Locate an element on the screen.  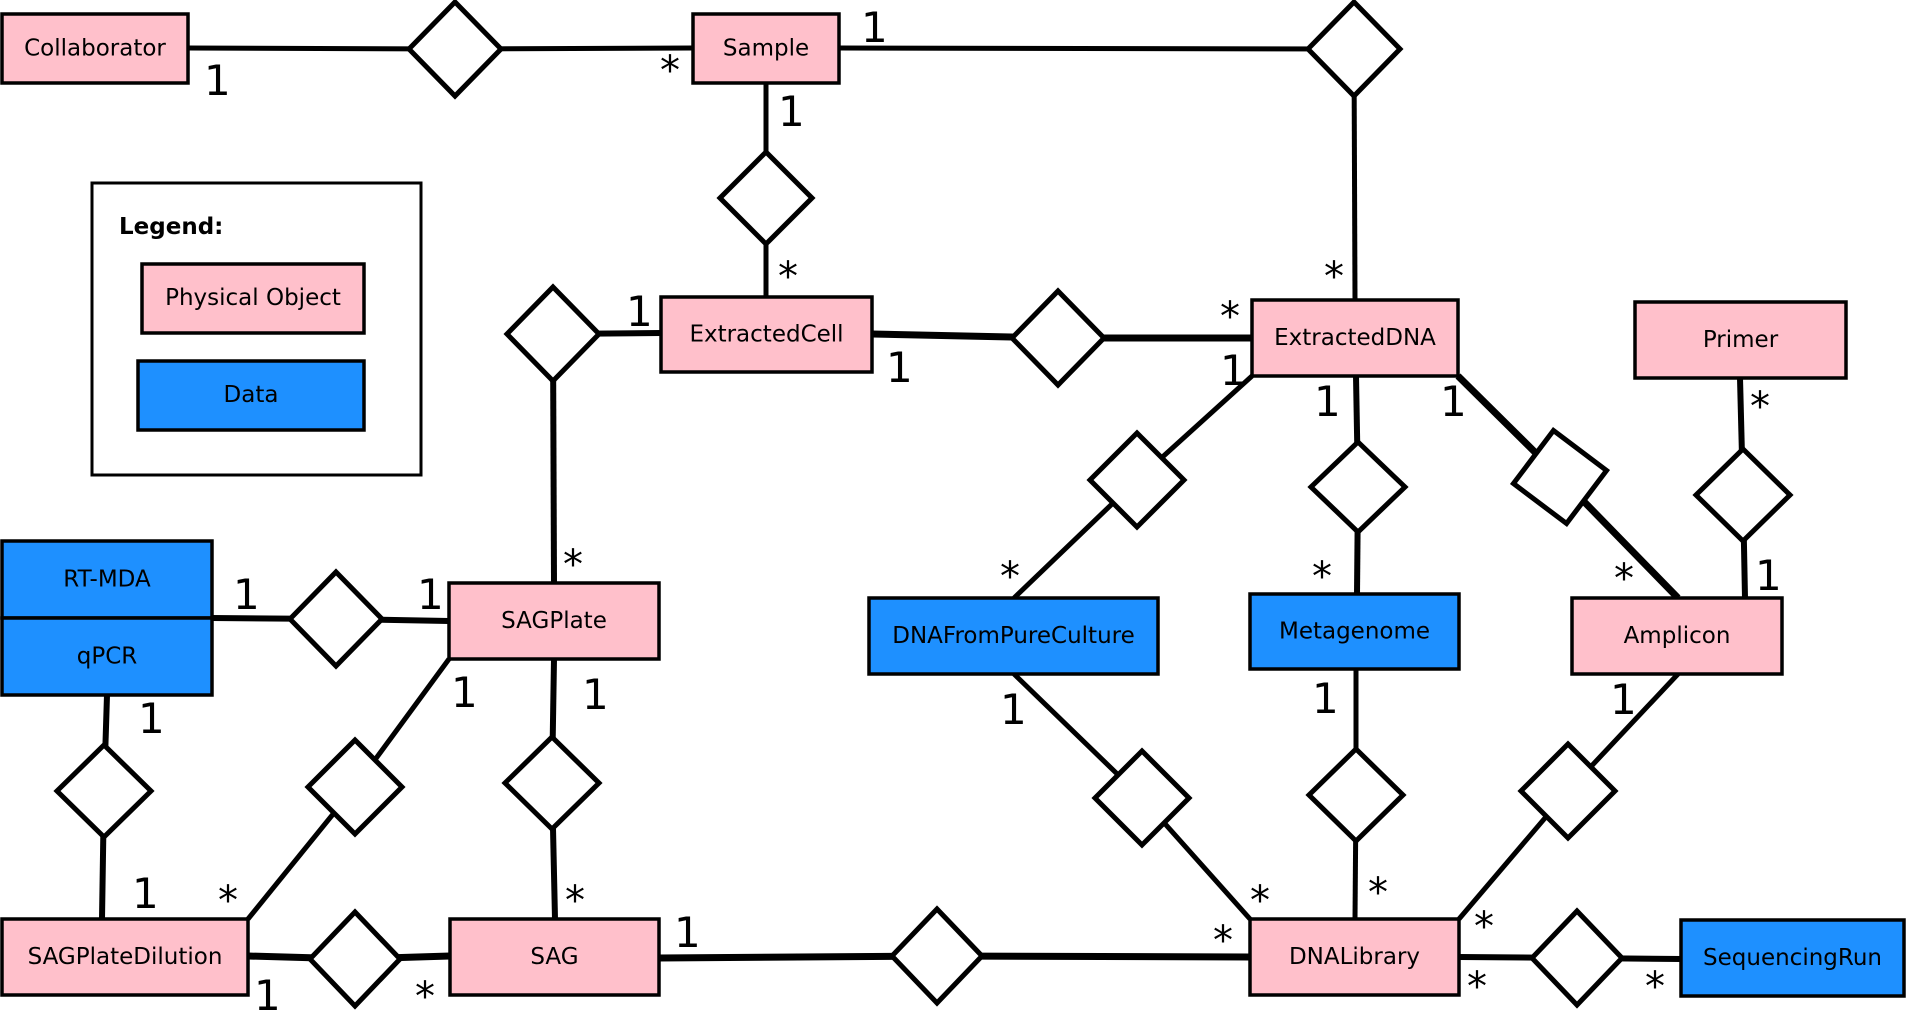
entity-dna-library: DNALibrary is located at coordinates (1354, 957).